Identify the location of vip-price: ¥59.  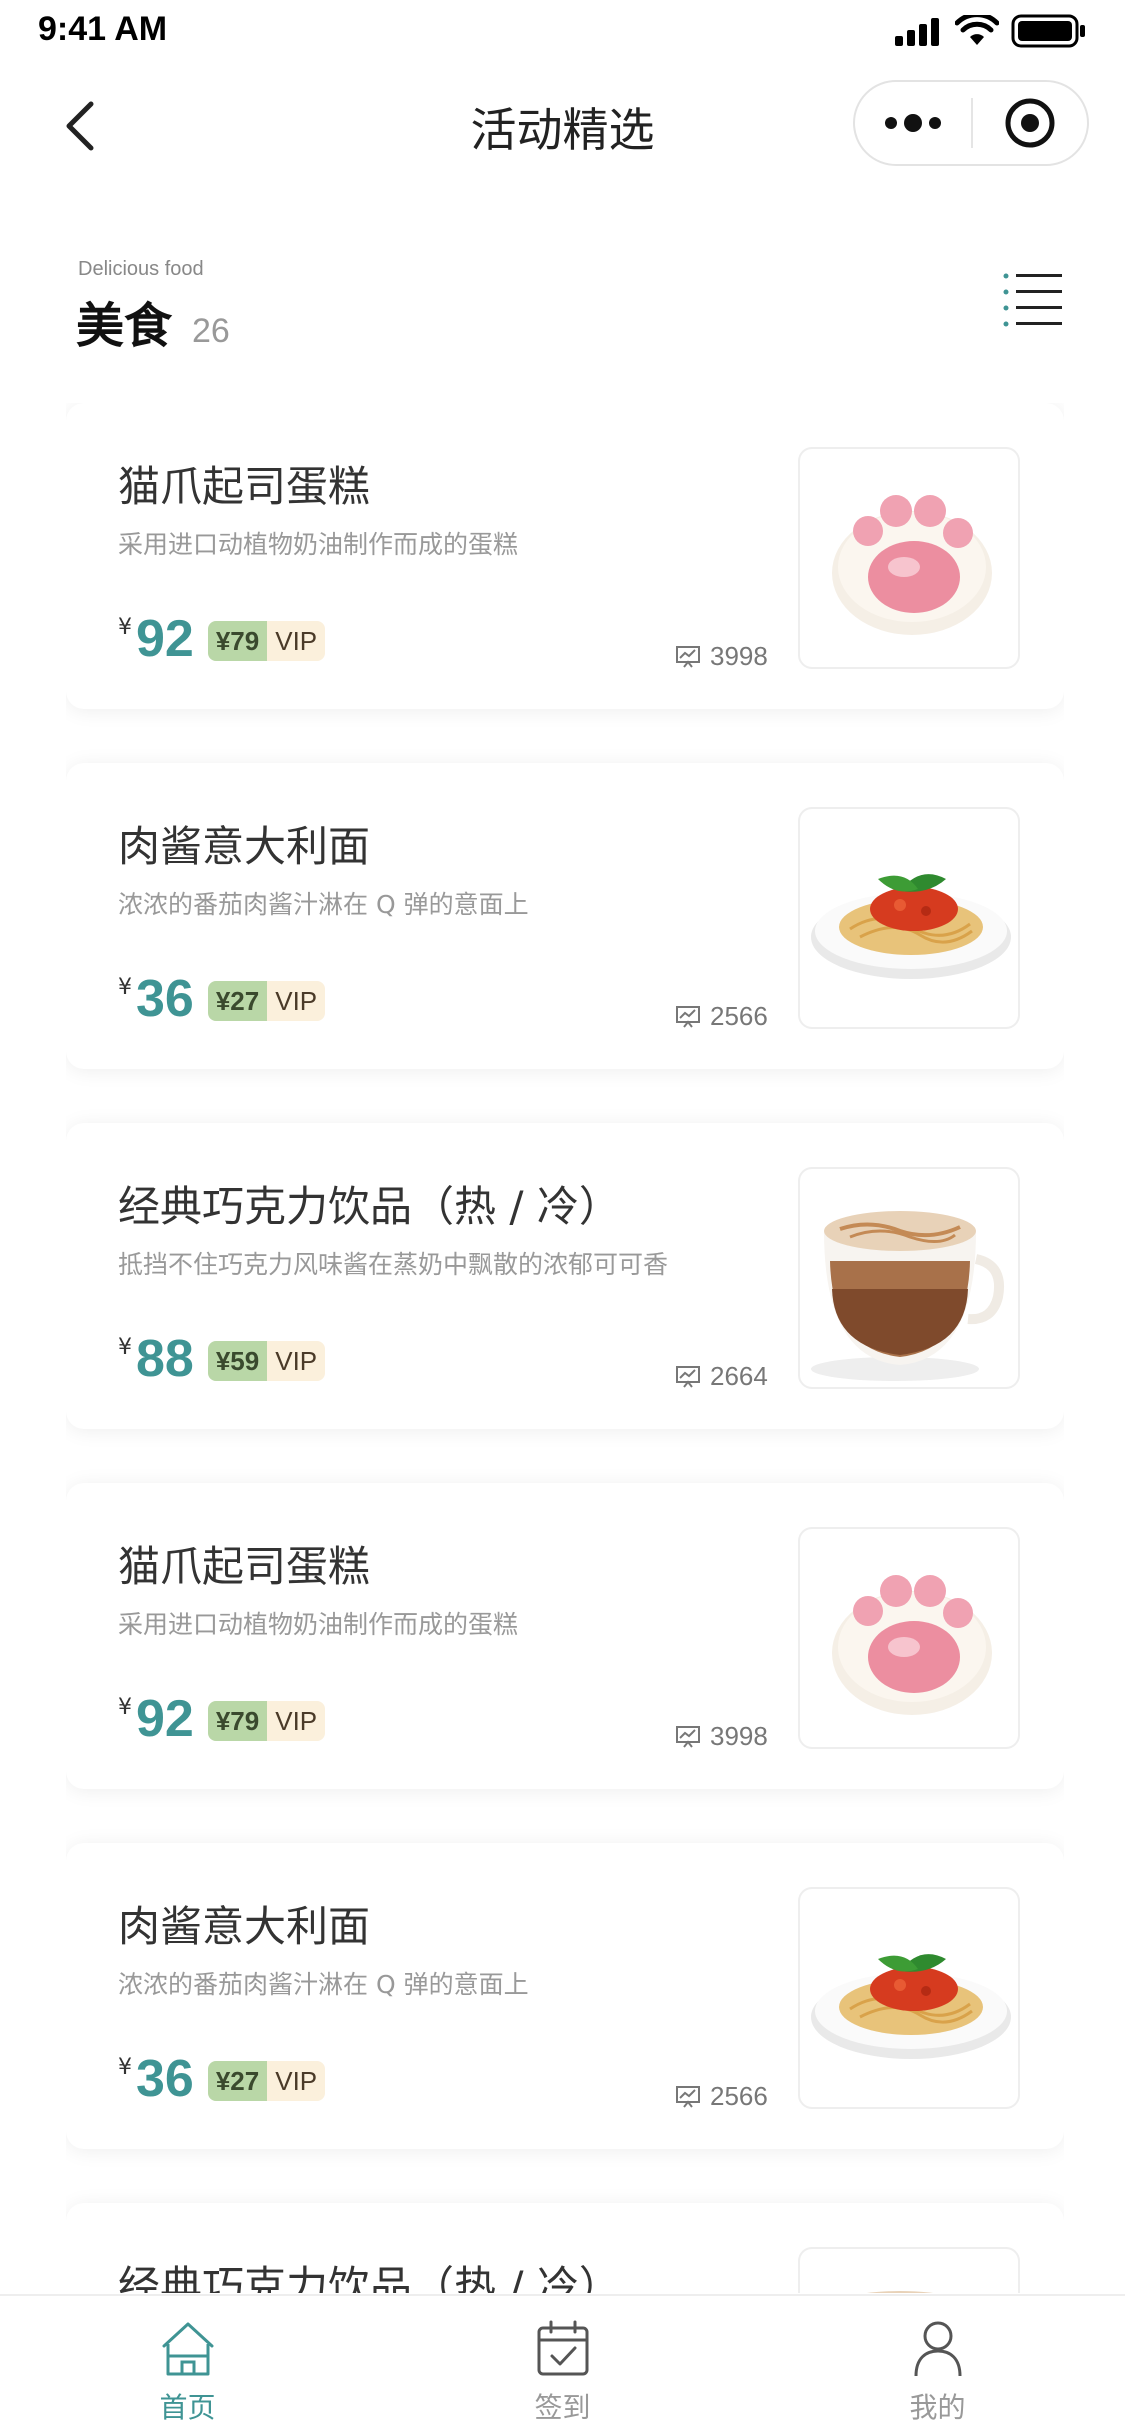
(237, 1361).